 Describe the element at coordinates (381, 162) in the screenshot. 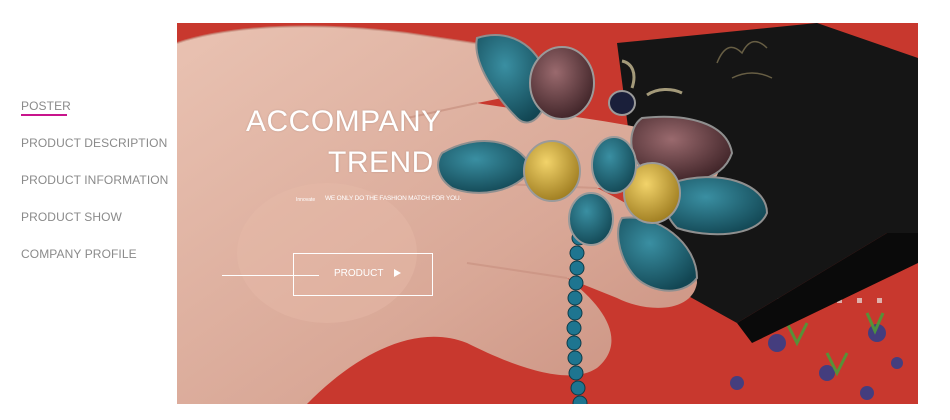

I see `headline-line-2: TREND` at that location.